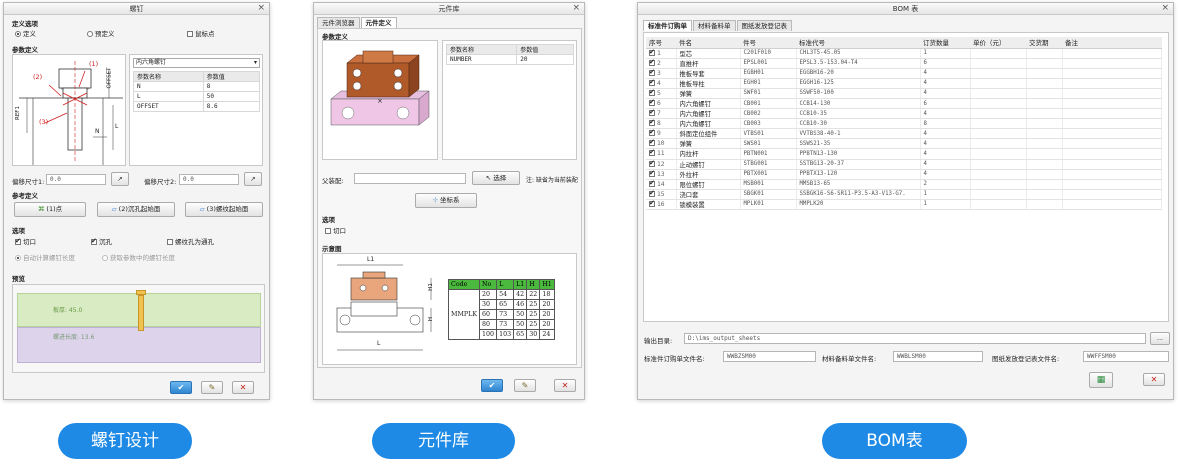  What do you see at coordinates (661, 104) in the screenshot?
I see `row-number-cell: 6` at bounding box center [661, 104].